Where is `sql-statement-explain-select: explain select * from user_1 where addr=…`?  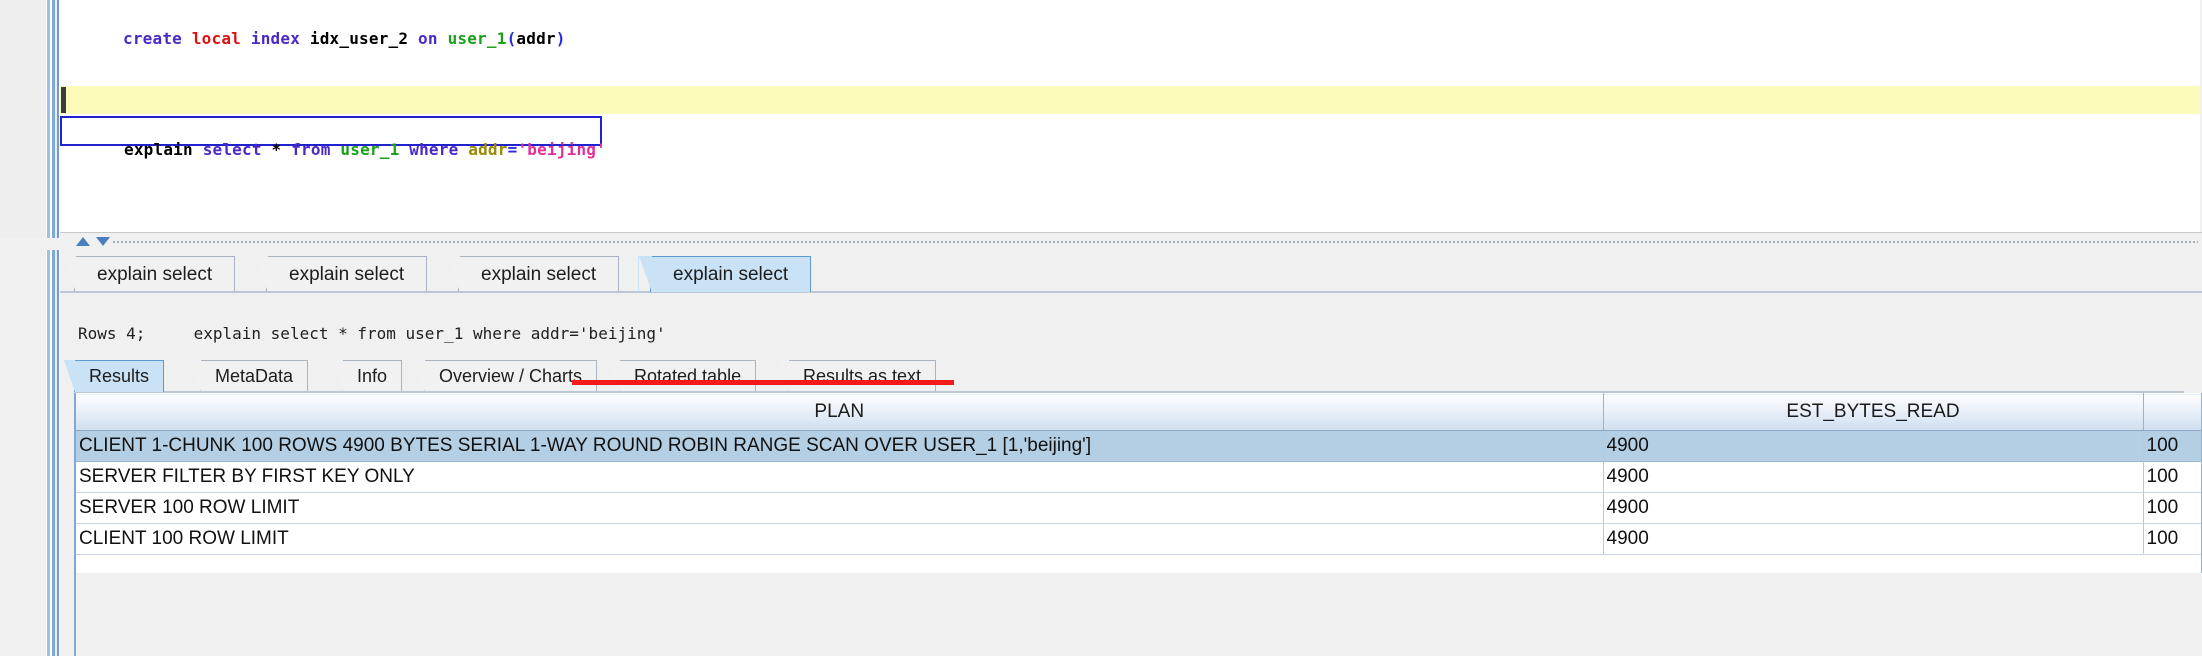 sql-statement-explain-select: explain select * from user_1 where addr=… is located at coordinates (335, 149).